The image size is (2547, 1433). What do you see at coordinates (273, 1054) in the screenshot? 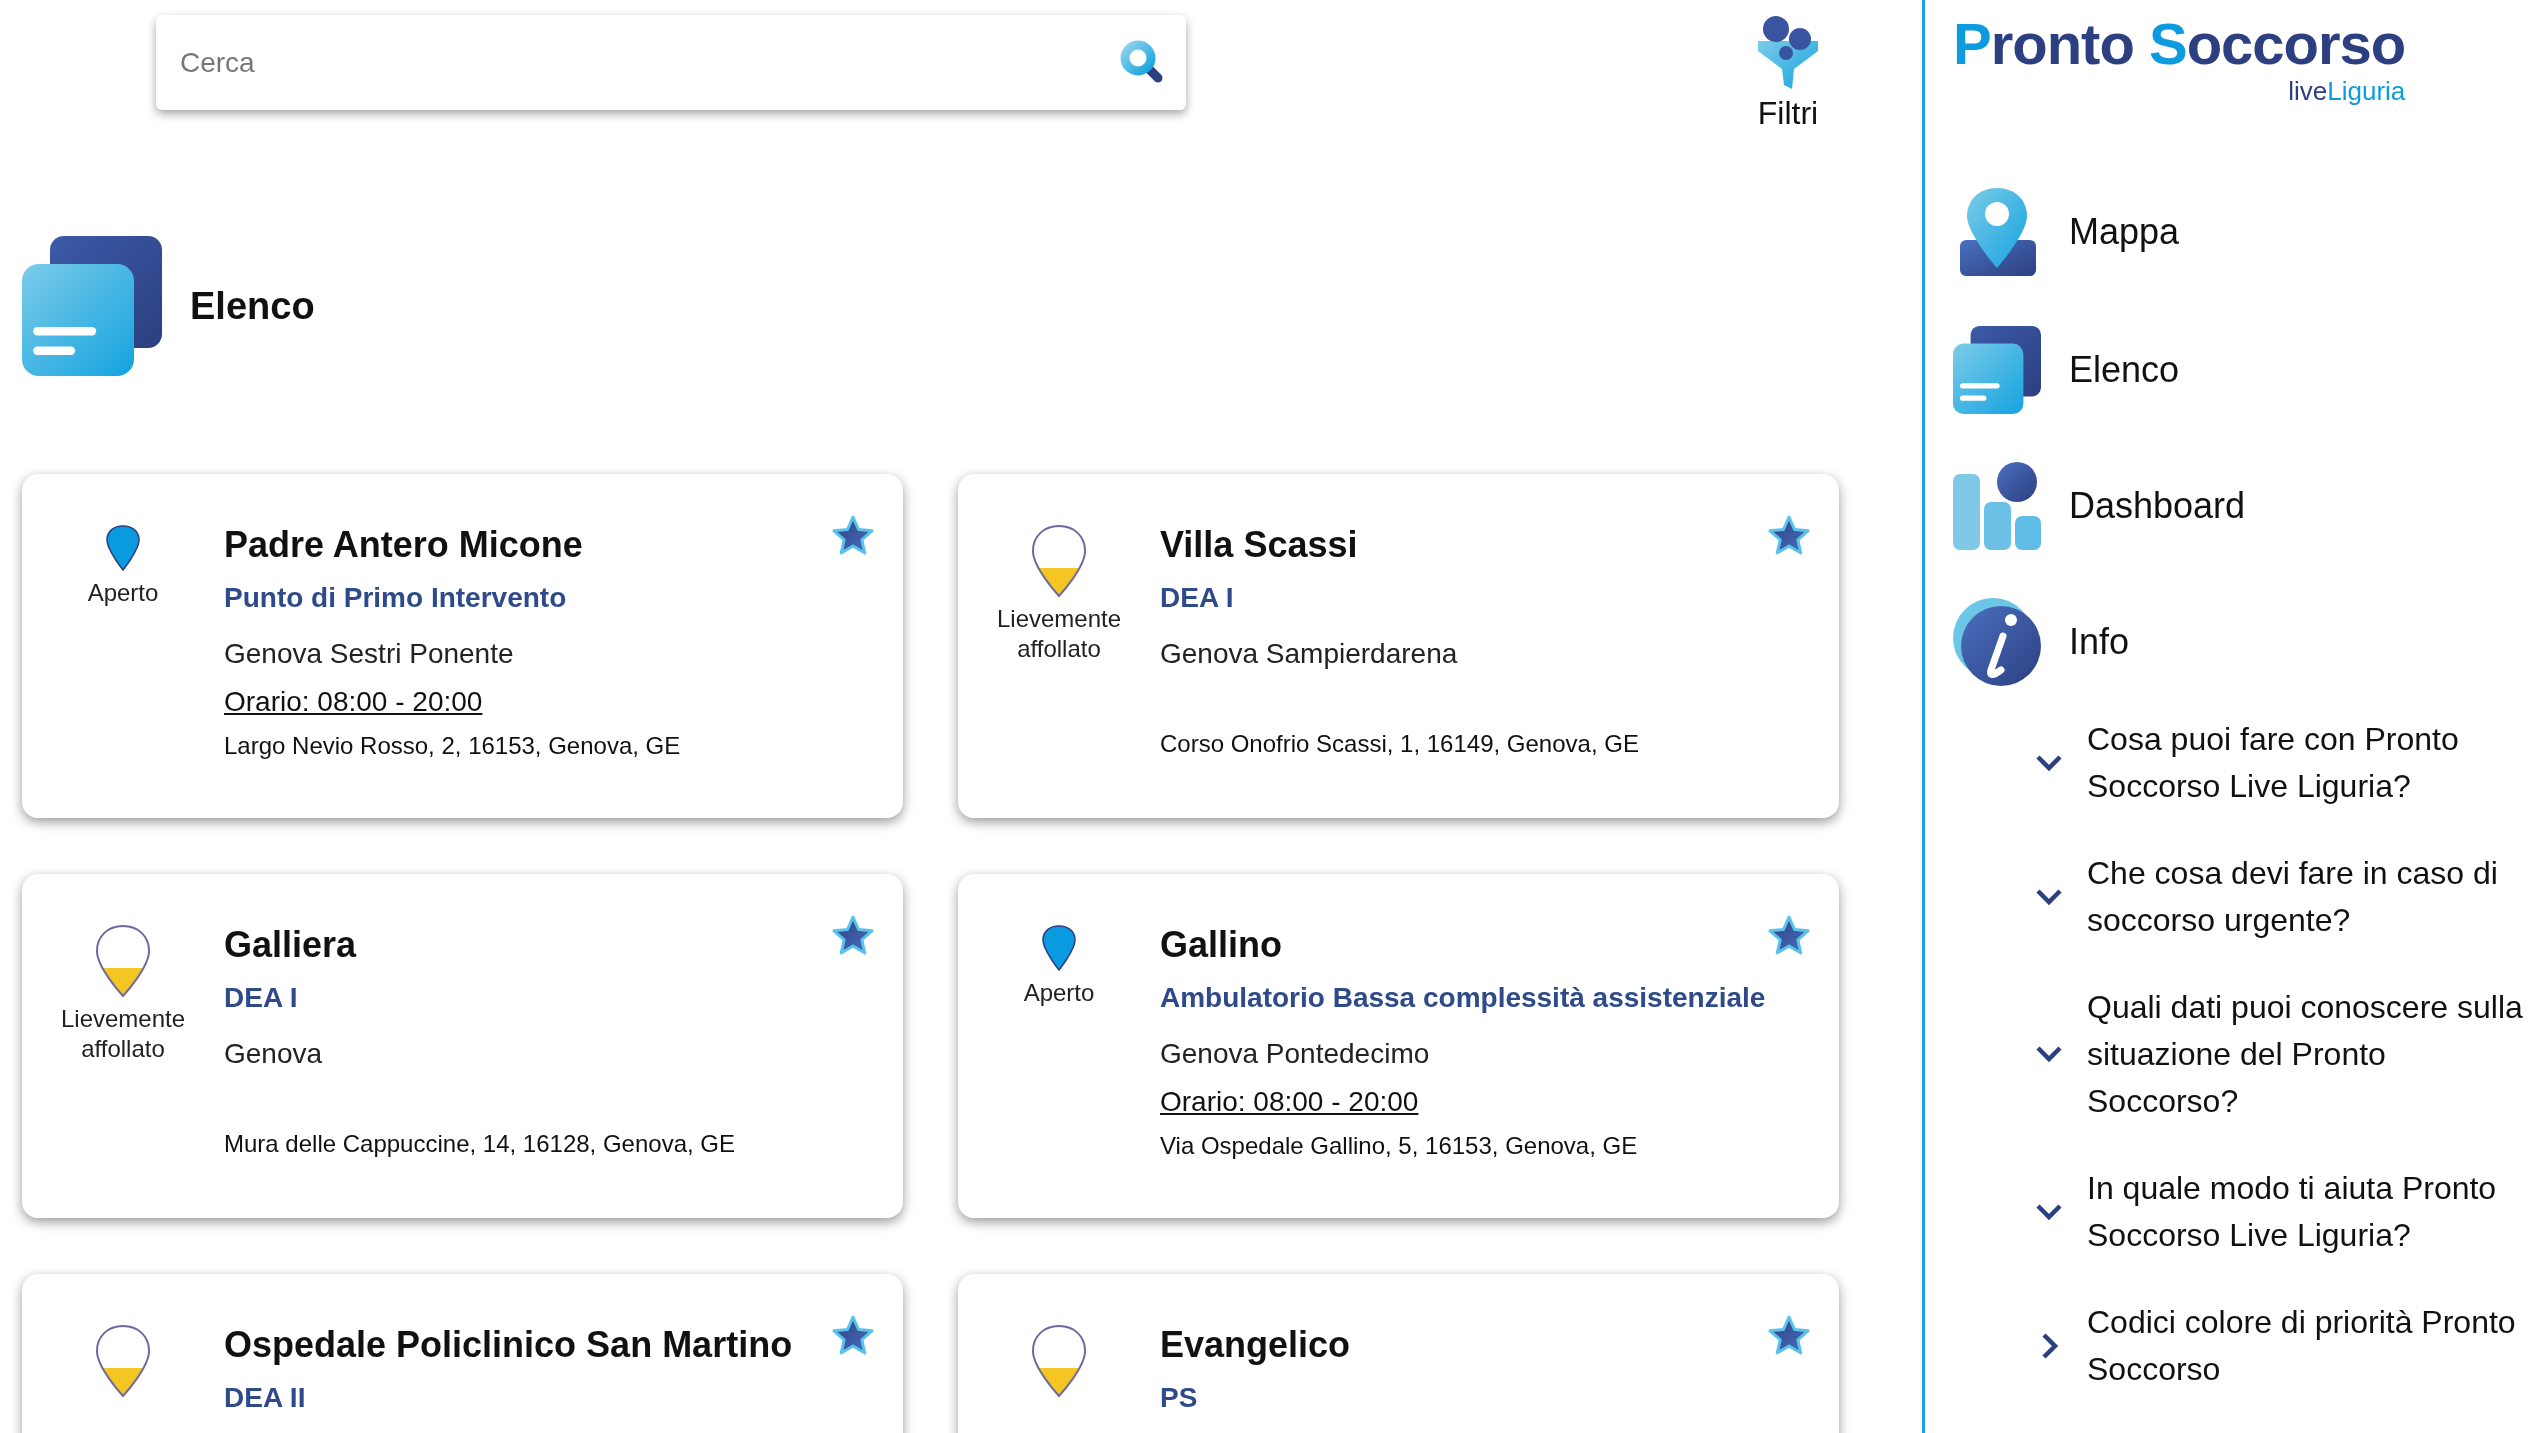
I see `location-text: Genova` at bounding box center [273, 1054].